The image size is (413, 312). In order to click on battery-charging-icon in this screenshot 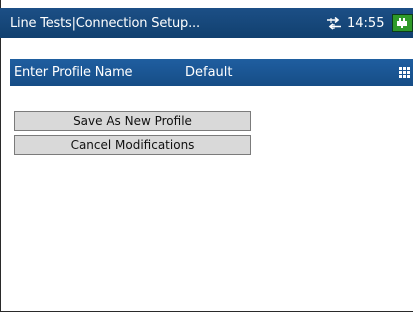, I will do `click(402, 23)`.